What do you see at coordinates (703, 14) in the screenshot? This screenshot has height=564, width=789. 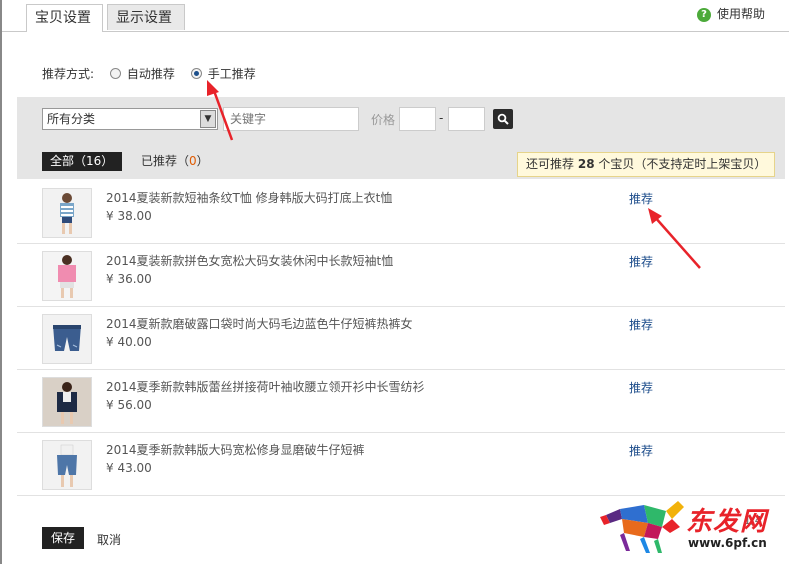 I see `question-icon: ?` at bounding box center [703, 14].